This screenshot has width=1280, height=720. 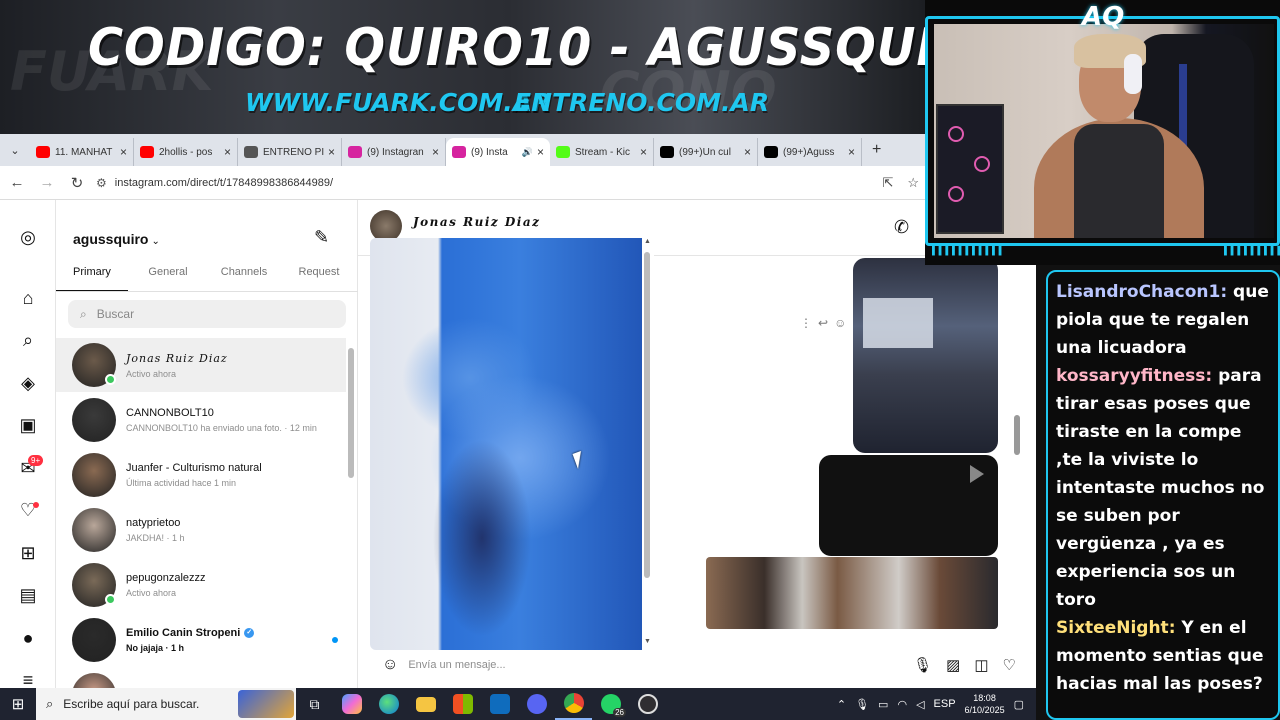 What do you see at coordinates (610, 704) in the screenshot?
I see `whatsapp-icon: 26` at bounding box center [610, 704].